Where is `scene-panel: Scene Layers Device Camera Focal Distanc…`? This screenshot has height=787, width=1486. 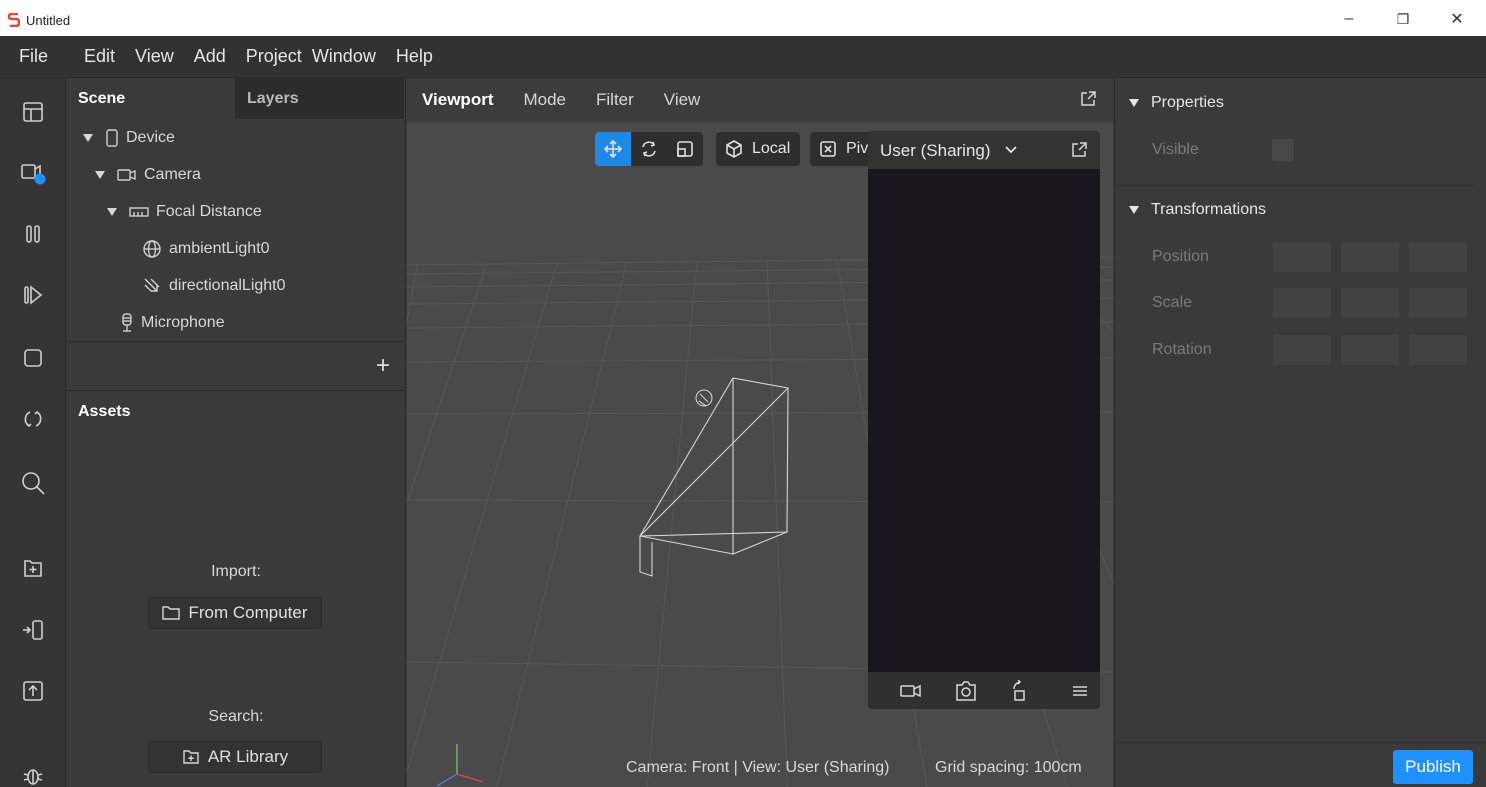
scene-panel: Scene Layers Device Camera Focal Distanc… is located at coordinates (236, 234).